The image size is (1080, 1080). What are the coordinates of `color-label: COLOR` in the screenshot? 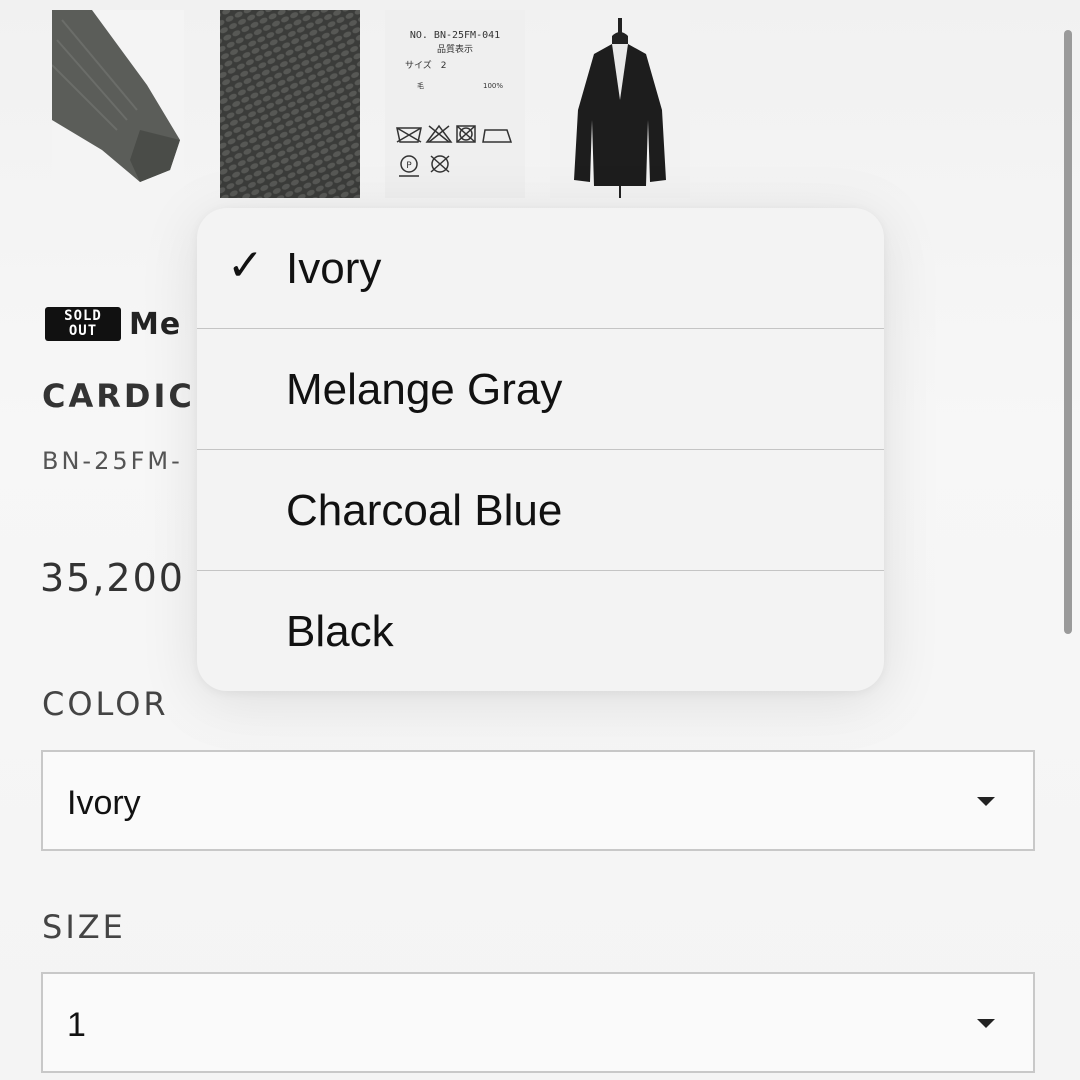 It's located at (105, 704).